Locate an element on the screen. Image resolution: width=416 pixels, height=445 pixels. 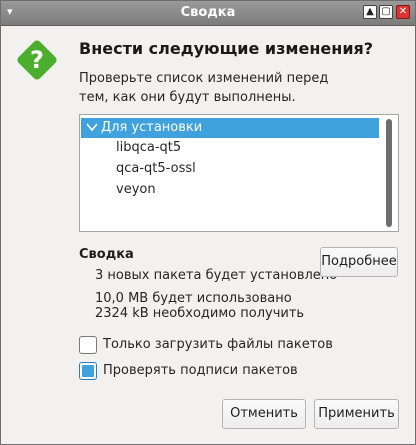
restore-icon: ▢ is located at coordinates (386, 12).